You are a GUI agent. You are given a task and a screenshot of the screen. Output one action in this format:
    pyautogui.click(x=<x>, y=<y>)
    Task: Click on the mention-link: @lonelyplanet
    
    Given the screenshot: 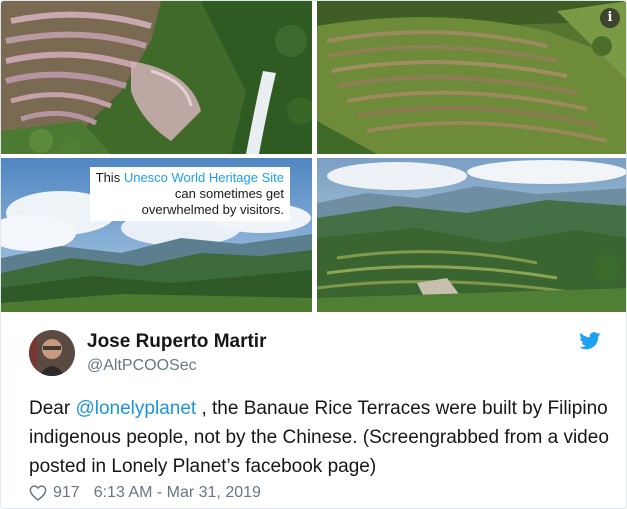 What is the action you would take?
    pyautogui.click(x=135, y=408)
    